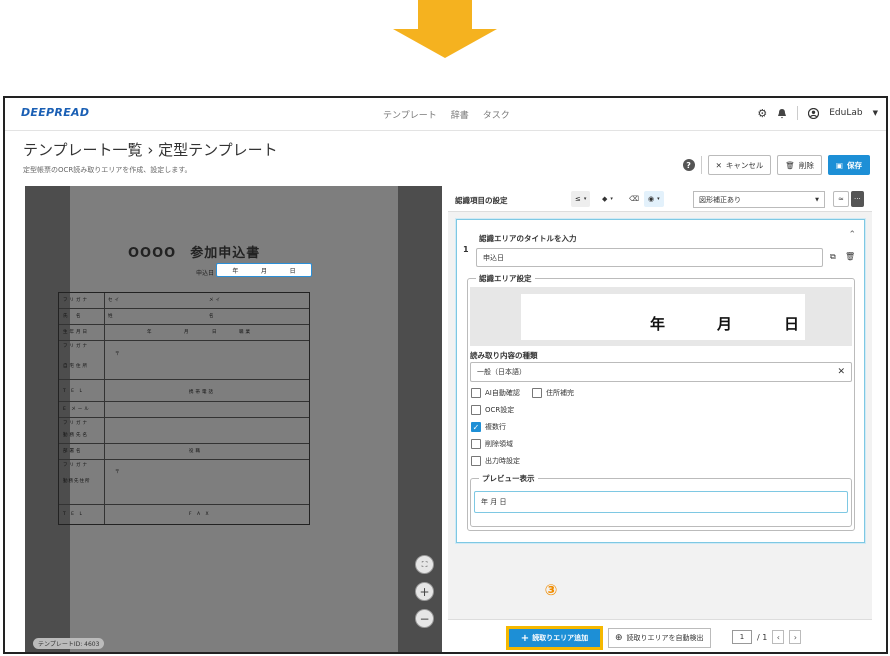 Image resolution: width=890 pixels, height=656 pixels. What do you see at coordinates (77, 409) in the screenshot?
I see `form-label: E メール` at bounding box center [77, 409].